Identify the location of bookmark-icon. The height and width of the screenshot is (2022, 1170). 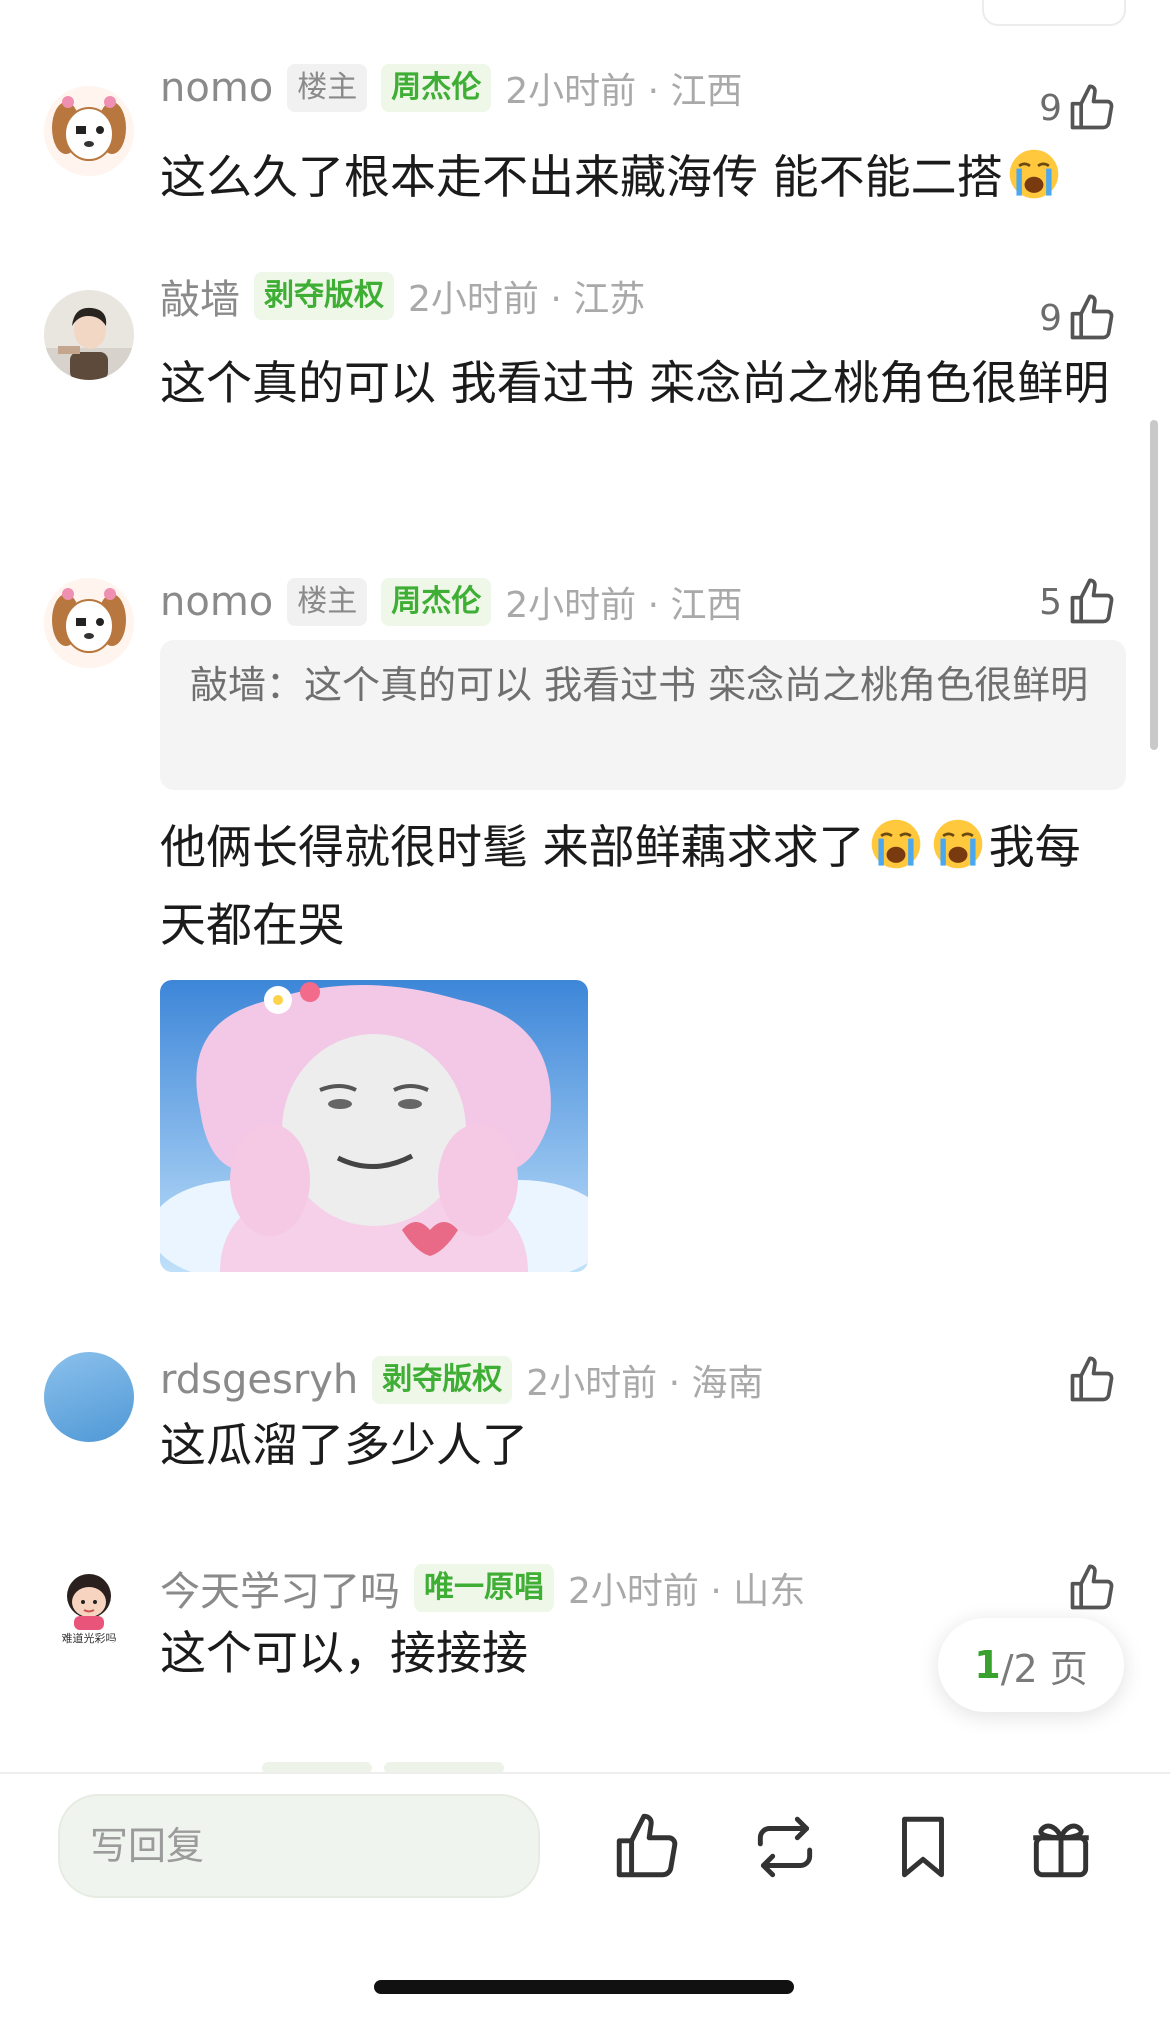
(923, 1847).